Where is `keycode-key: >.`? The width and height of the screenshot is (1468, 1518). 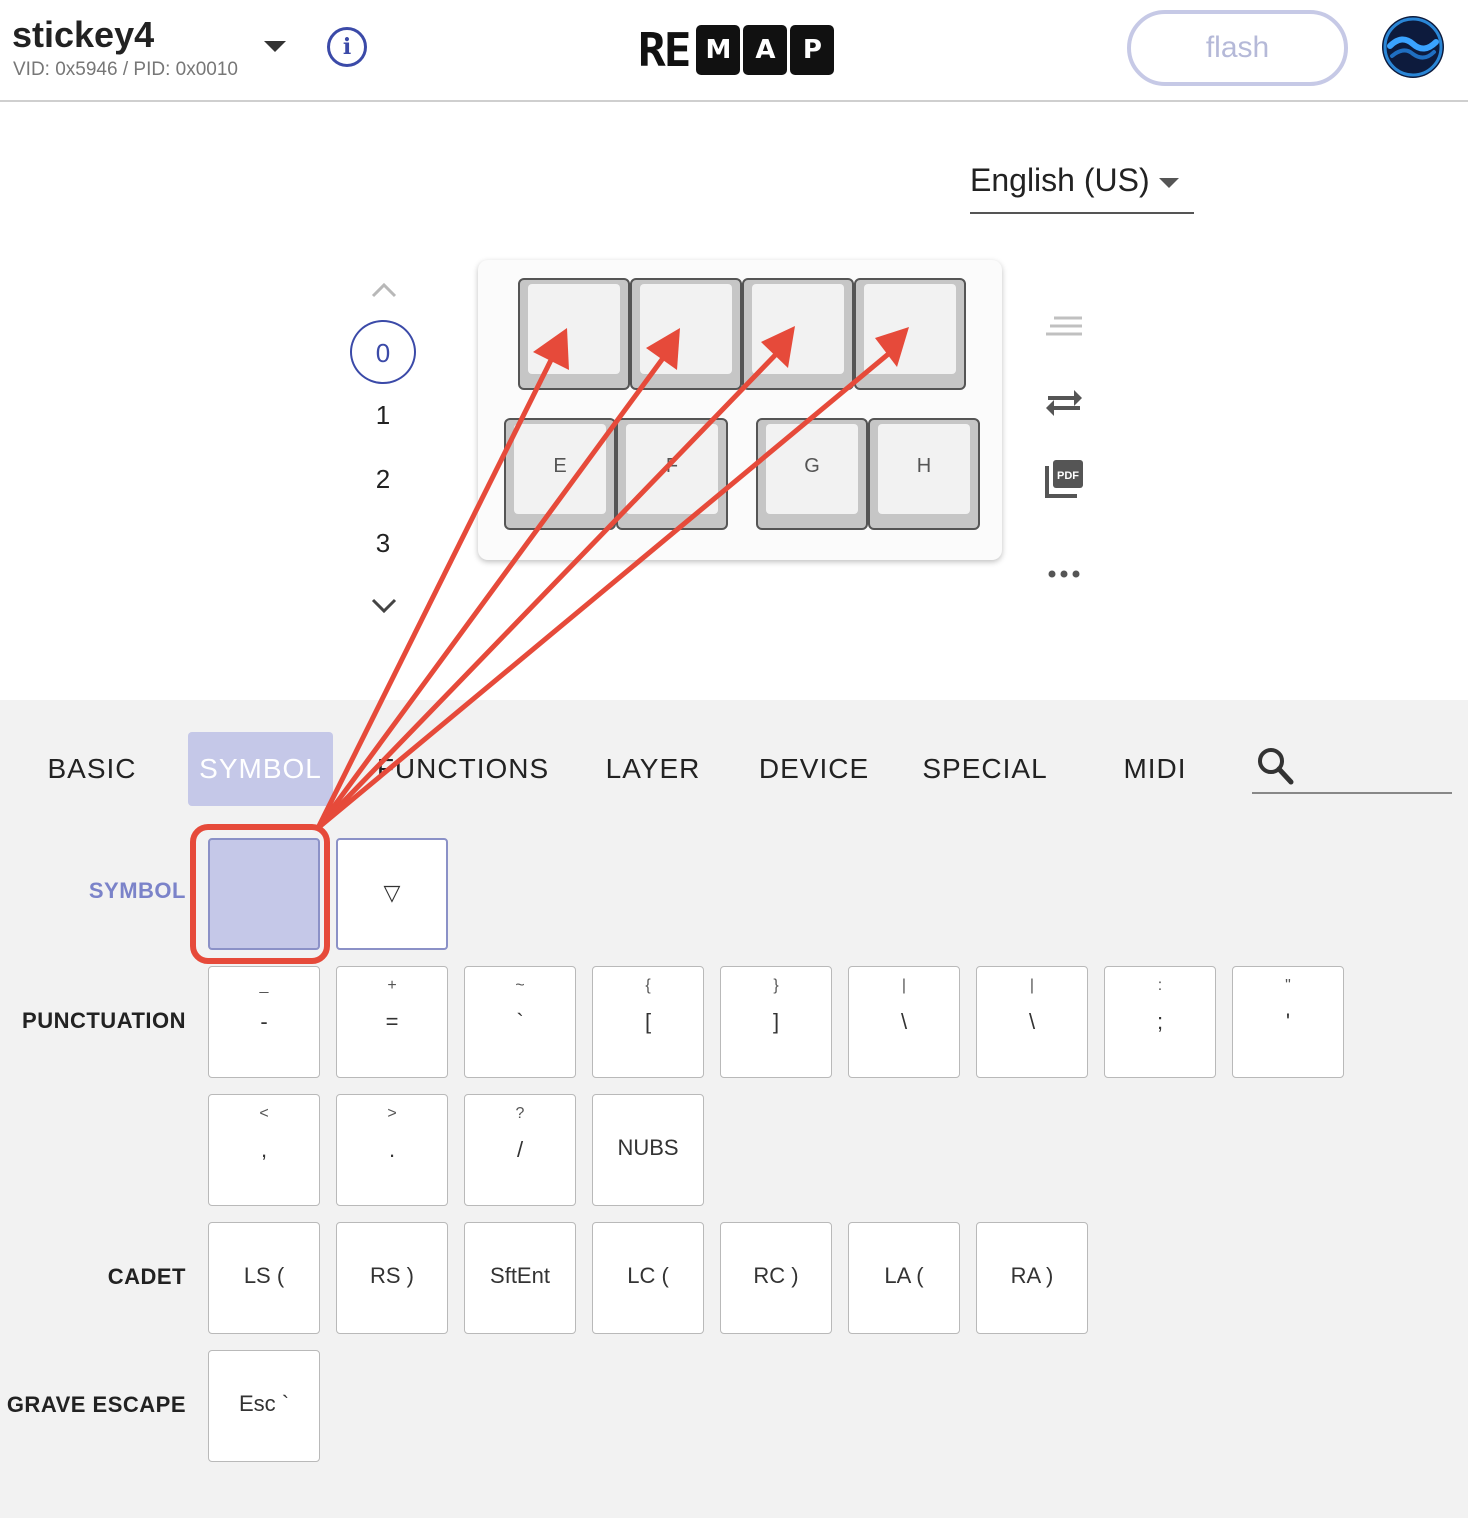
keycode-key: >. is located at coordinates (392, 1150).